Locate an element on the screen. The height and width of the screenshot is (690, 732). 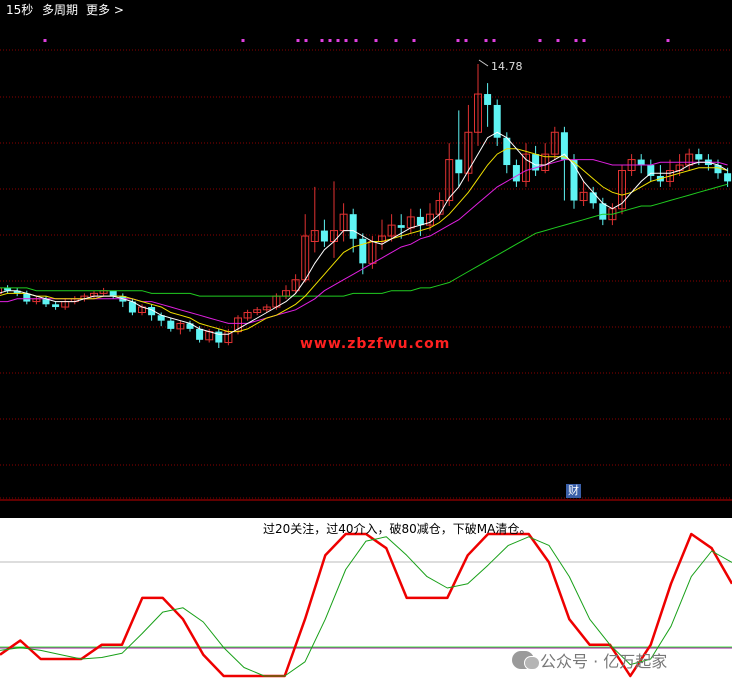
wechat-icon is located at coordinates (526, 660).